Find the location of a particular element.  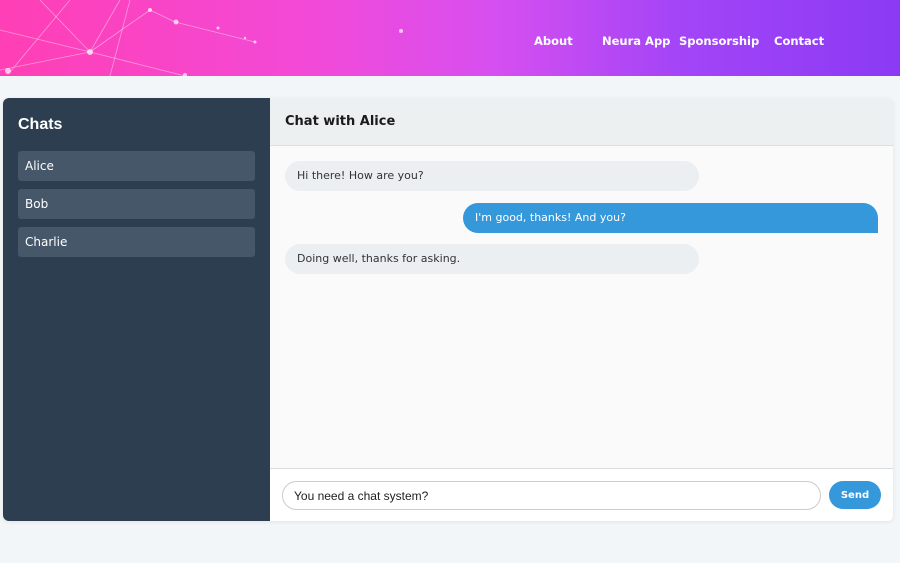

nav-about: About is located at coordinates (553, 41).